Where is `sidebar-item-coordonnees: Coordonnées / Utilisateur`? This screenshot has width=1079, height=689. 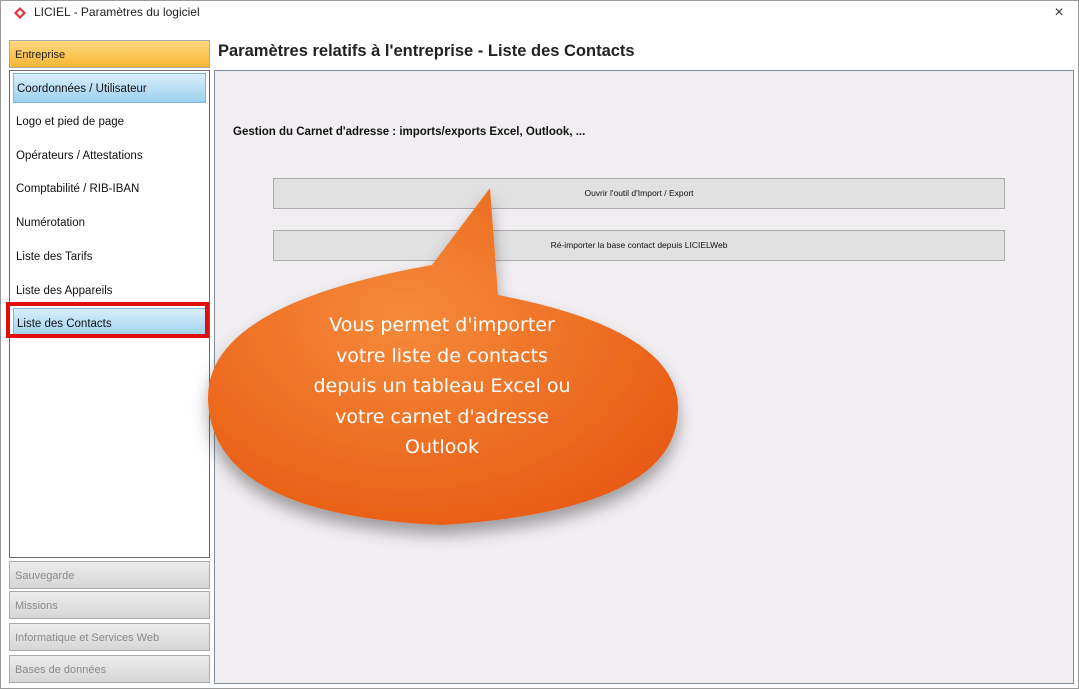
sidebar-item-coordonnees: Coordonnées / Utilisateur is located at coordinates (109, 88).